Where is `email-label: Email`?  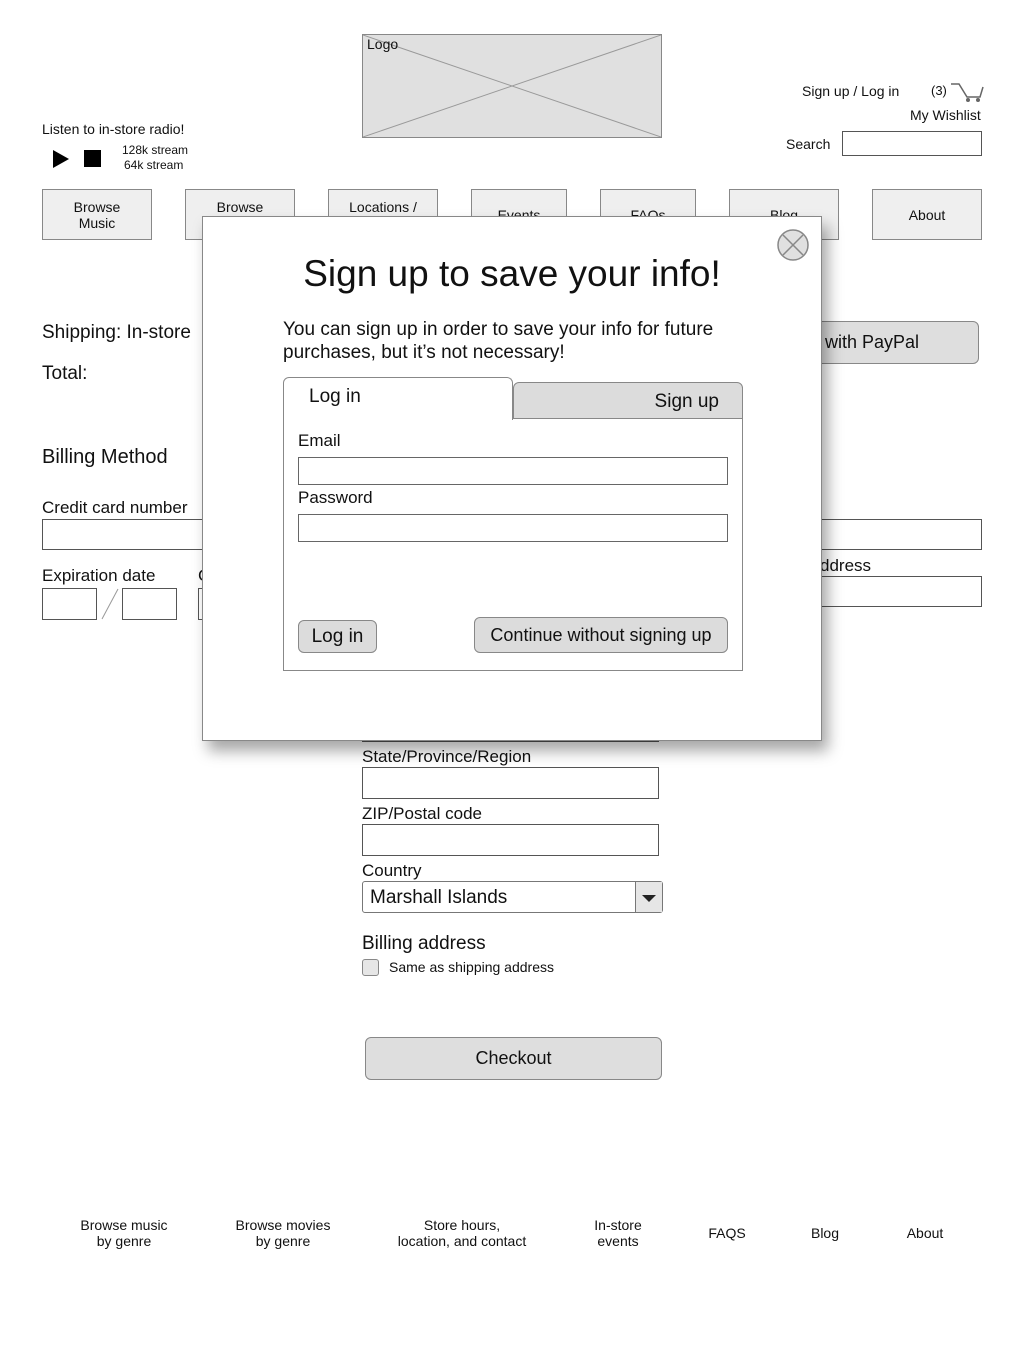
email-label: Email is located at coordinates (319, 440).